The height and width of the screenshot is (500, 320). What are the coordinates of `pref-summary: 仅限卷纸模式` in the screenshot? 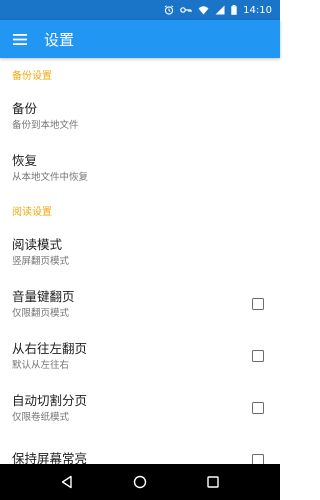 It's located at (41, 417).